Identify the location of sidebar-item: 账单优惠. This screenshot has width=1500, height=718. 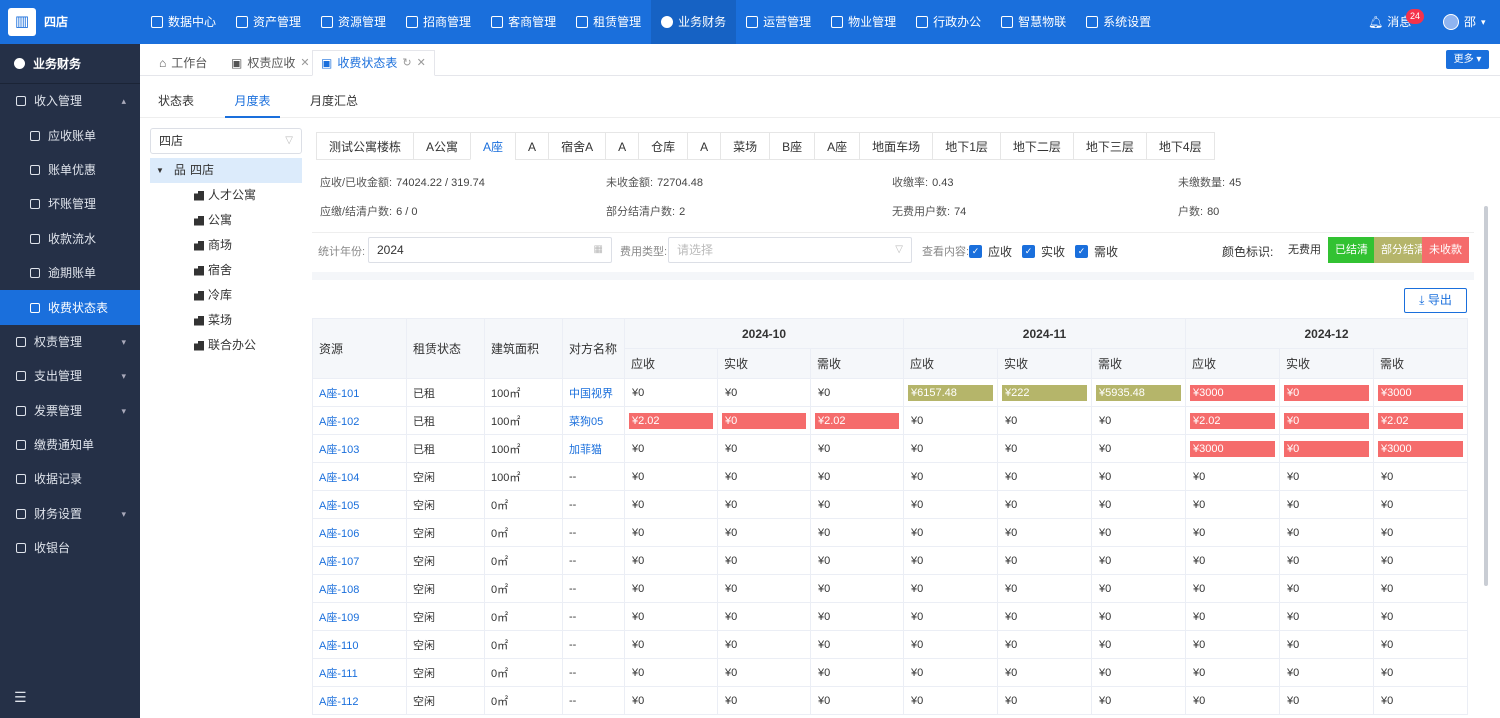
(70, 170).